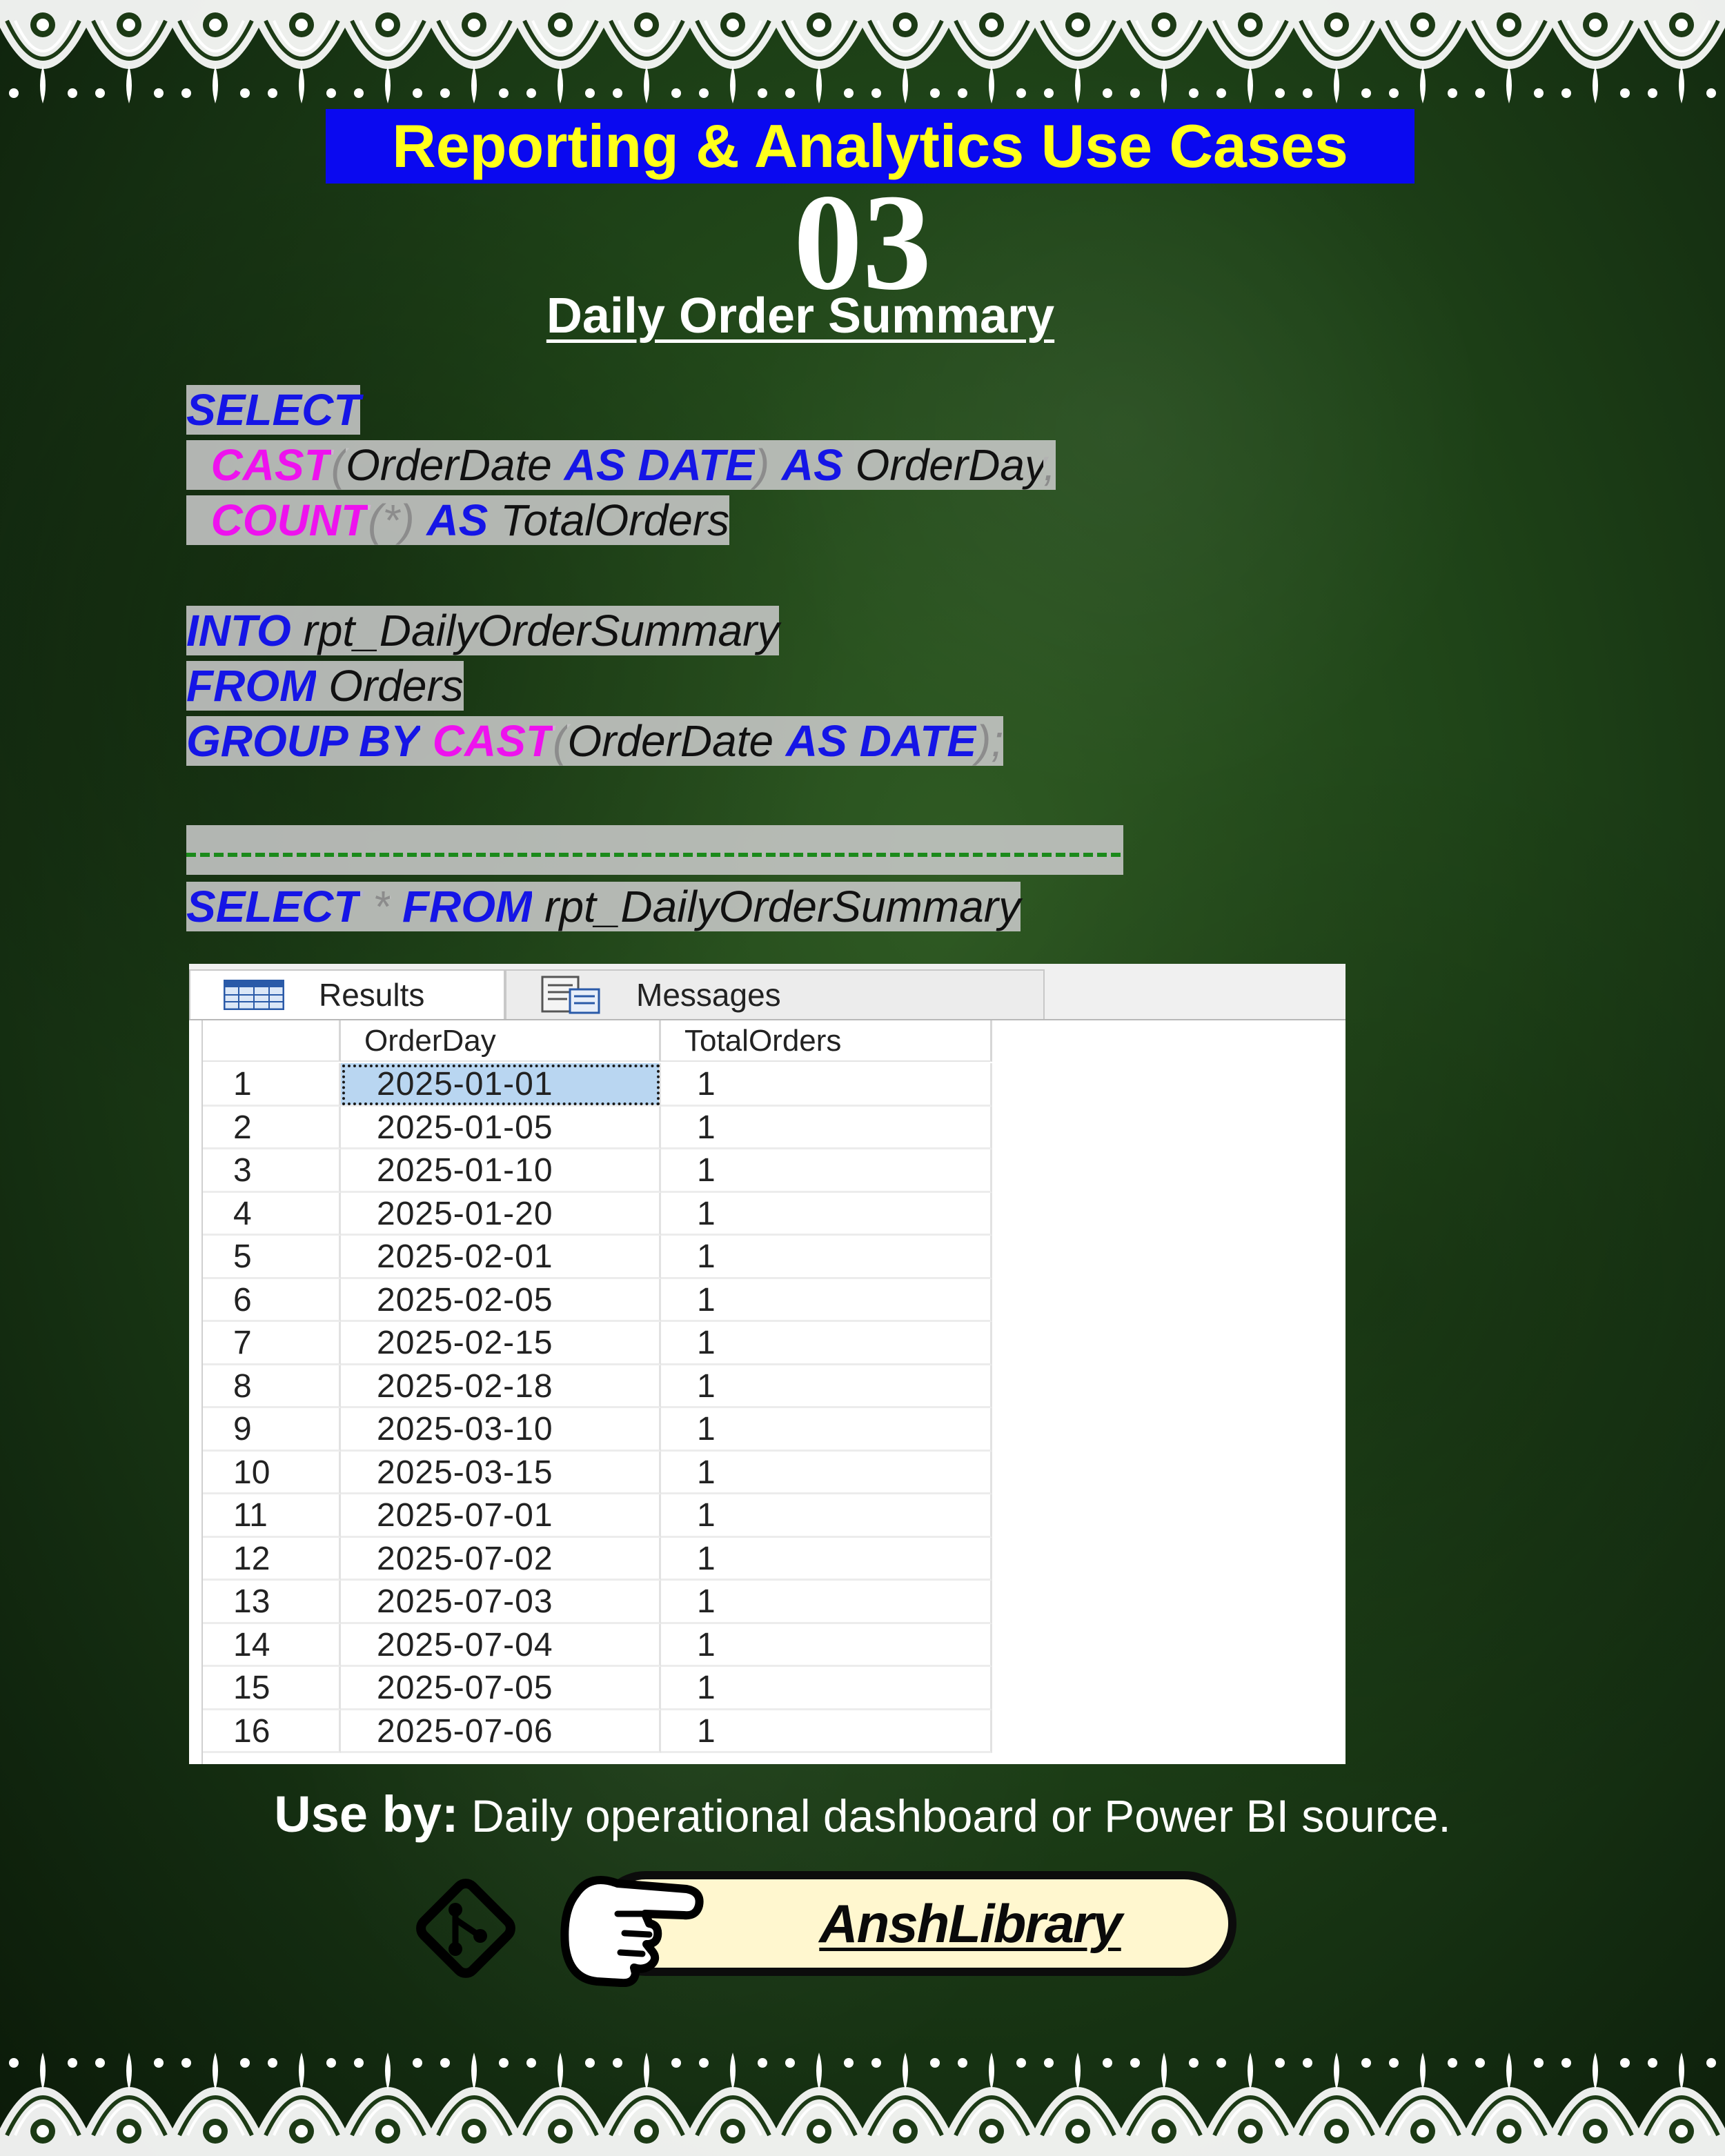 The height and width of the screenshot is (2156, 1725). What do you see at coordinates (501, 1127) in the screenshot?
I see `cell-orderday: 2025-01-05` at bounding box center [501, 1127].